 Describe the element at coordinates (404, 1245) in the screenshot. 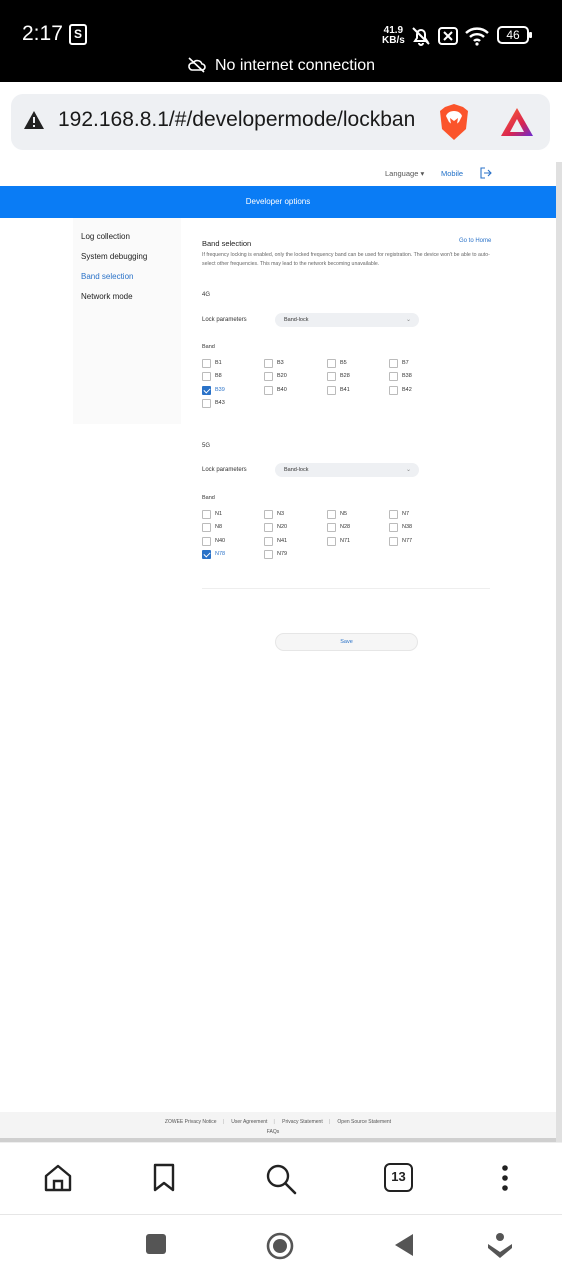

I see `back-icon` at that location.